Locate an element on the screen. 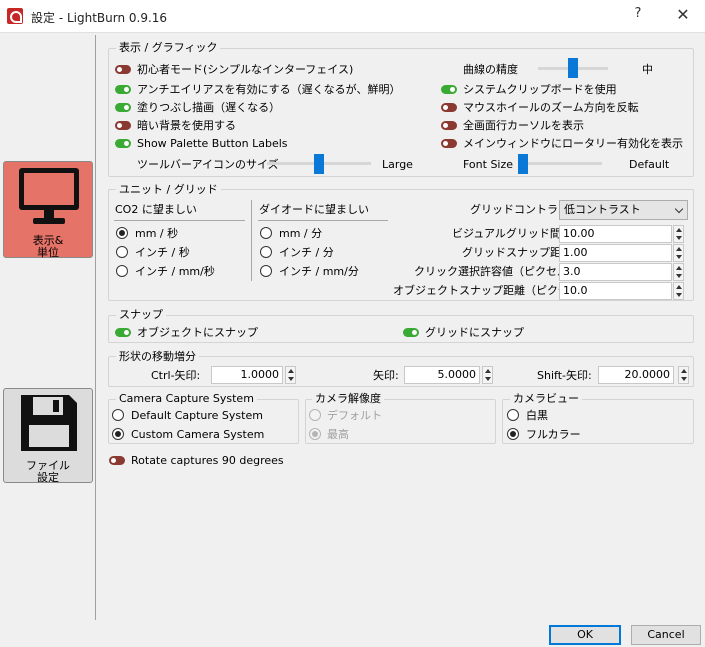 The width and height of the screenshot is (705, 647). sidebar-item-display-units: 表示& 単位 is located at coordinates (48, 209).